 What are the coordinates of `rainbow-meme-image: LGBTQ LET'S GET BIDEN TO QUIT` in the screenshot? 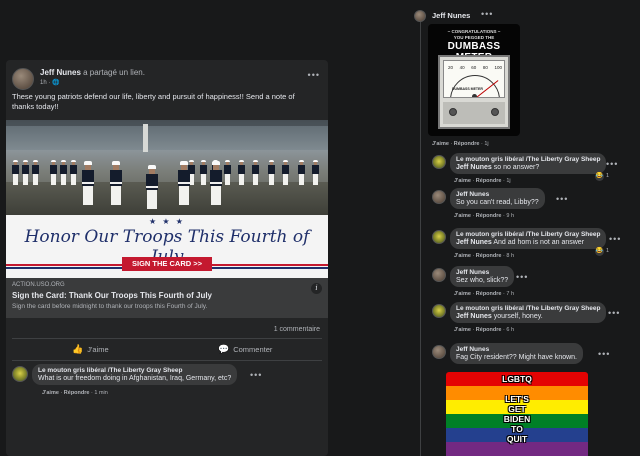 It's located at (517, 414).